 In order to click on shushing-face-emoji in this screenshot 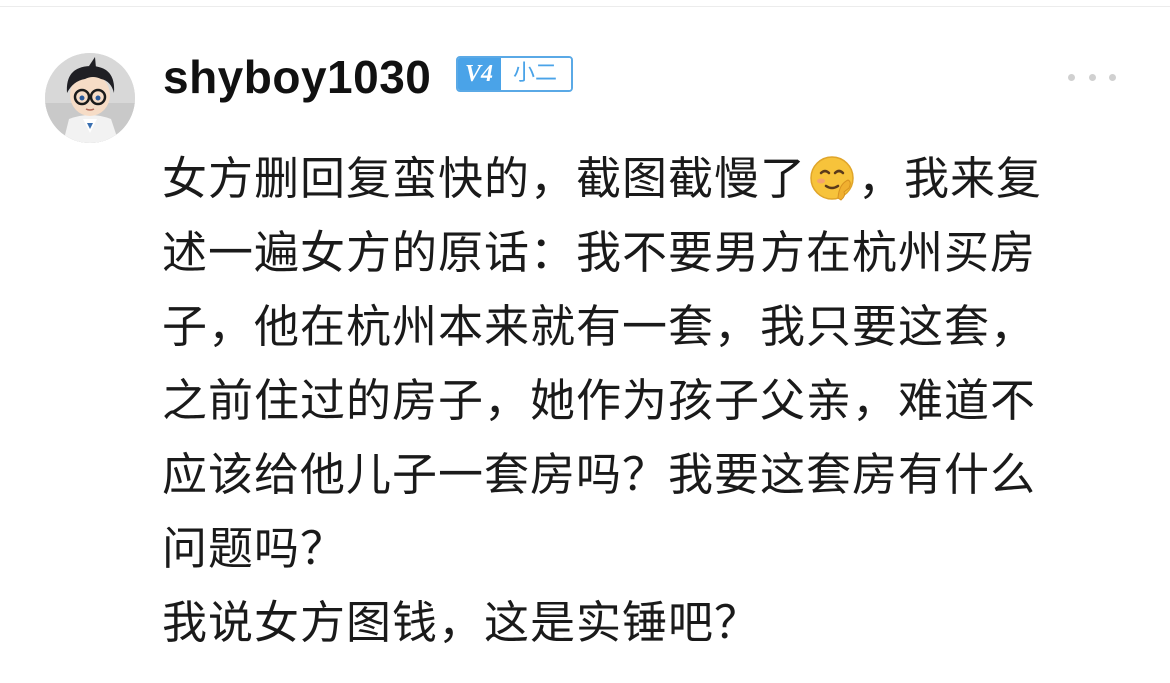, I will do `click(832, 178)`.